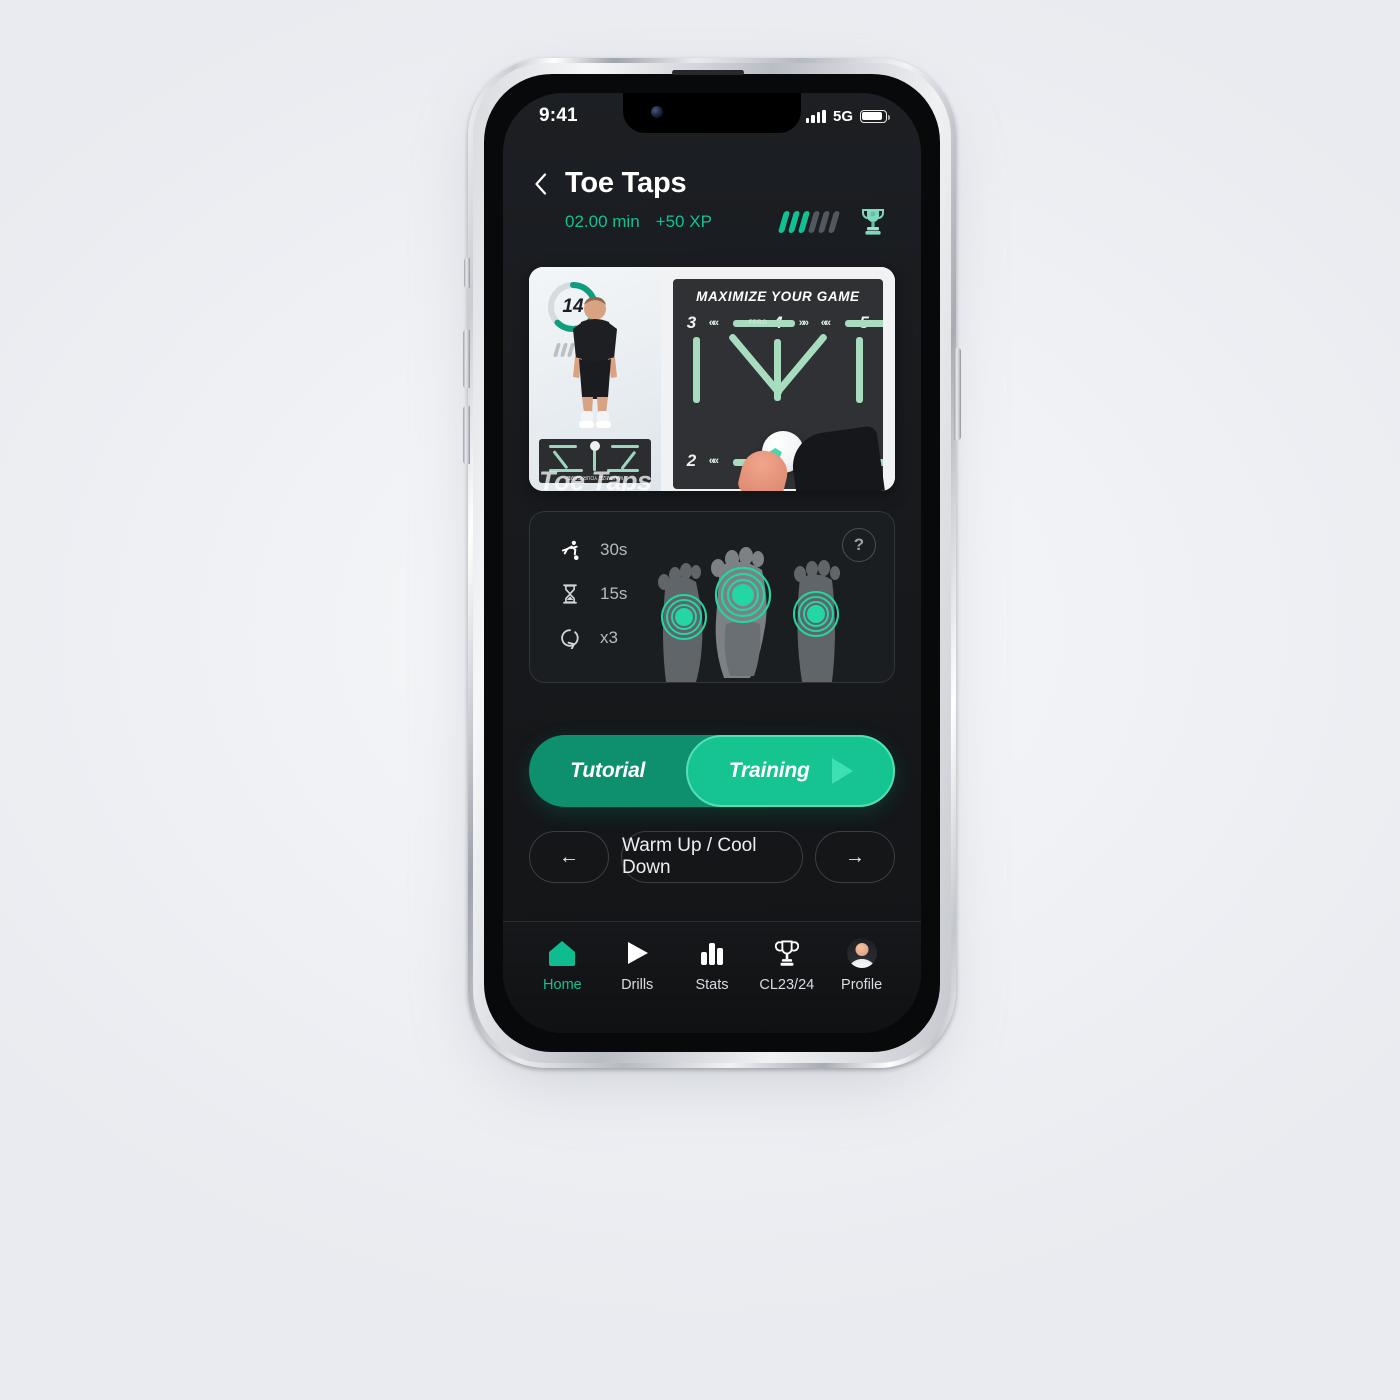  I want to click on pager-label: Warm Up / Cool Down, so click(712, 857).